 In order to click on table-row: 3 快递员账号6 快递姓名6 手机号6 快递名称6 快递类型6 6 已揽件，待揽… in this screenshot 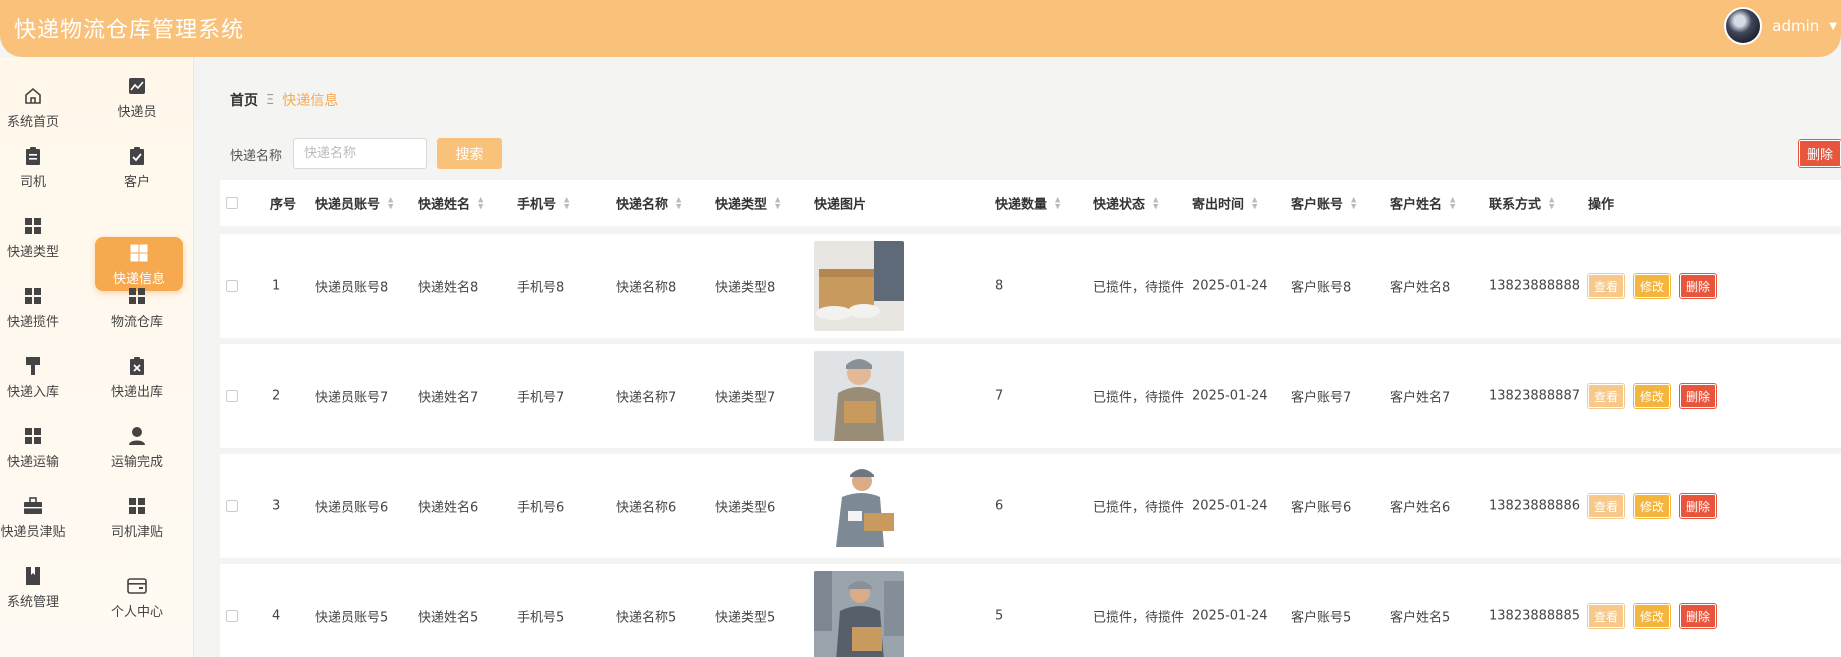, I will do `click(1030, 506)`.